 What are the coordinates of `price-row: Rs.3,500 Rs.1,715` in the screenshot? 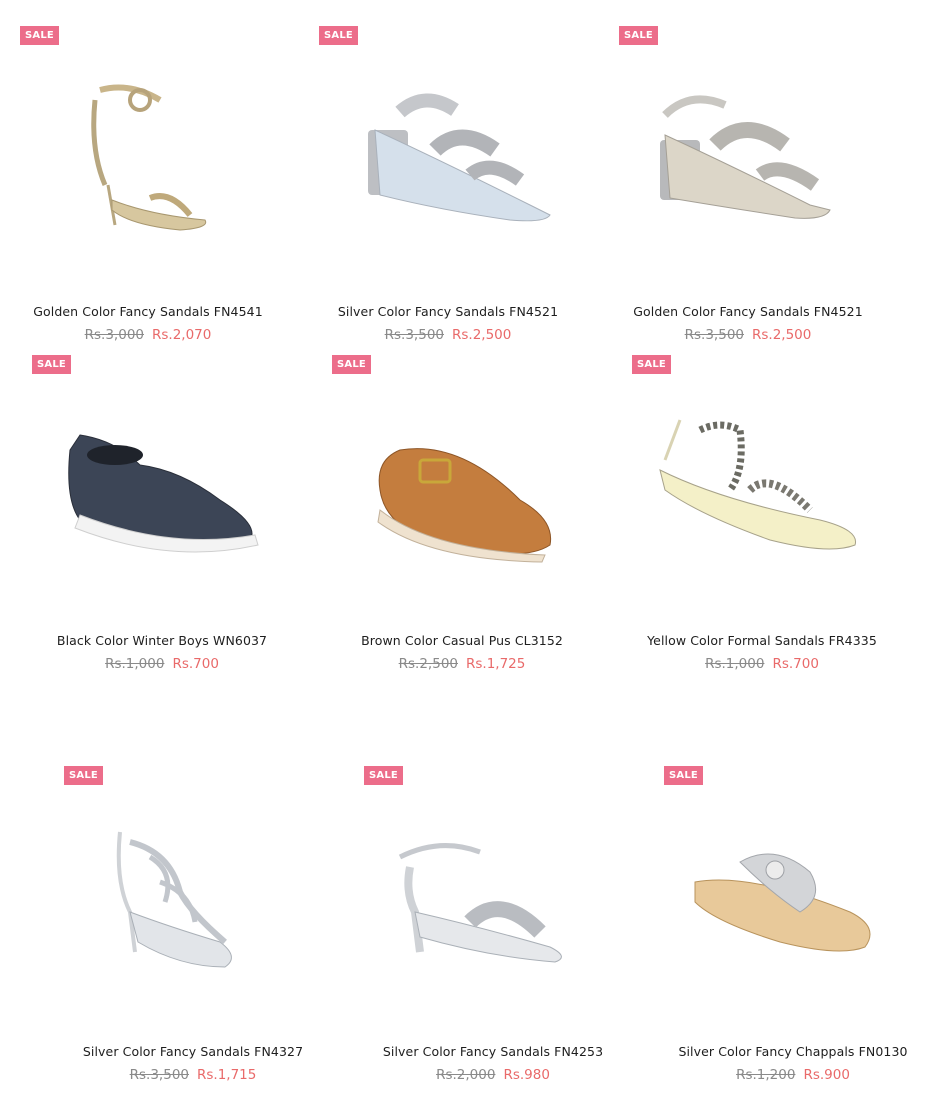 It's located at (193, 1075).